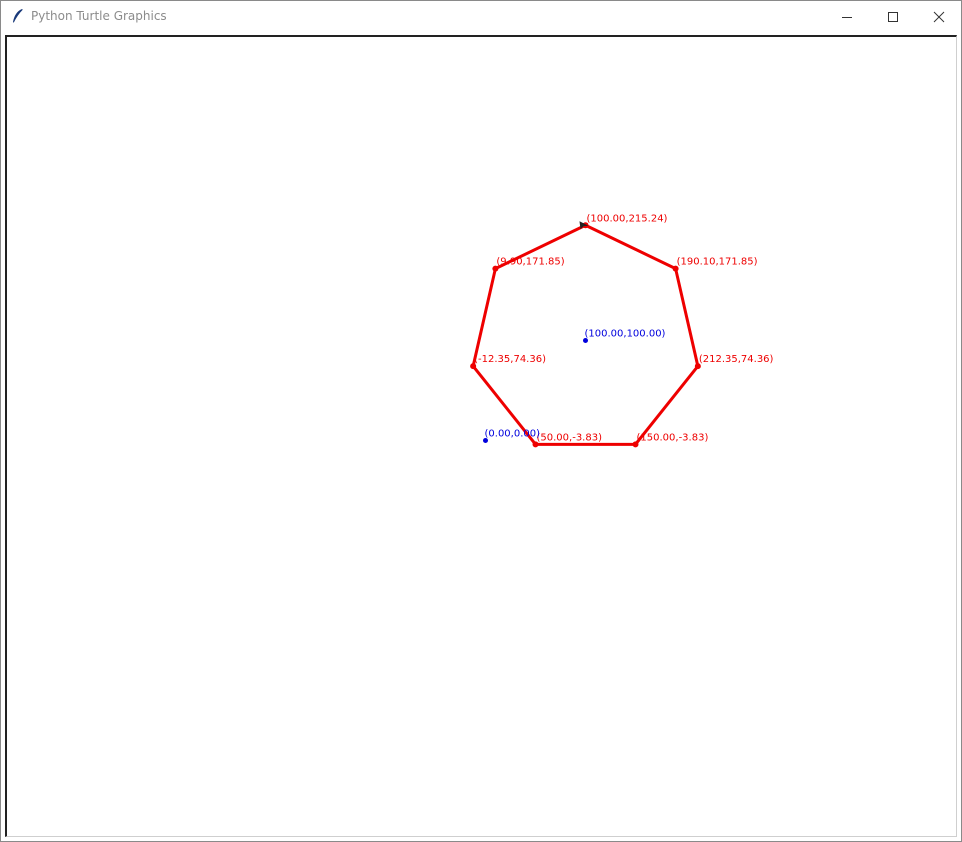 This screenshot has width=962, height=842. I want to click on vertex-label: (9.90,171.85), so click(530, 262).